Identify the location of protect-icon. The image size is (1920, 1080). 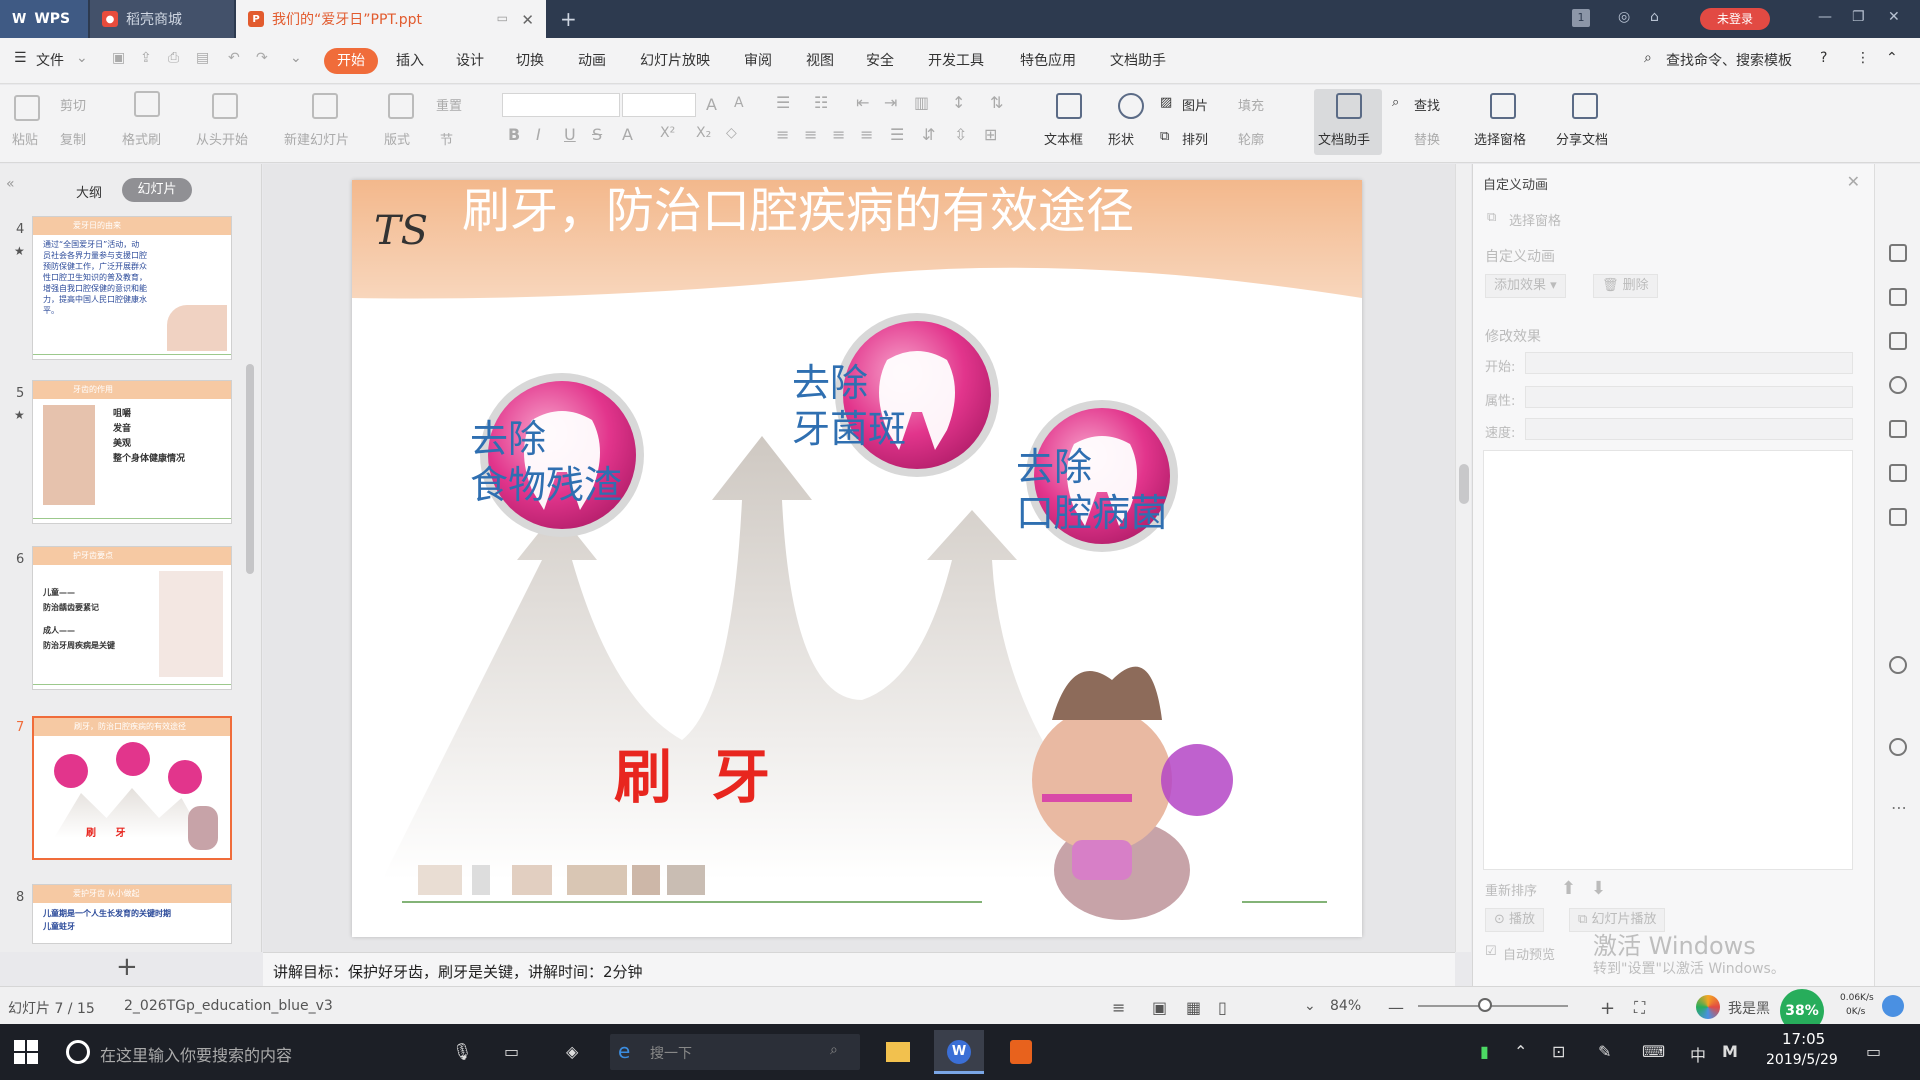
(1898, 665).